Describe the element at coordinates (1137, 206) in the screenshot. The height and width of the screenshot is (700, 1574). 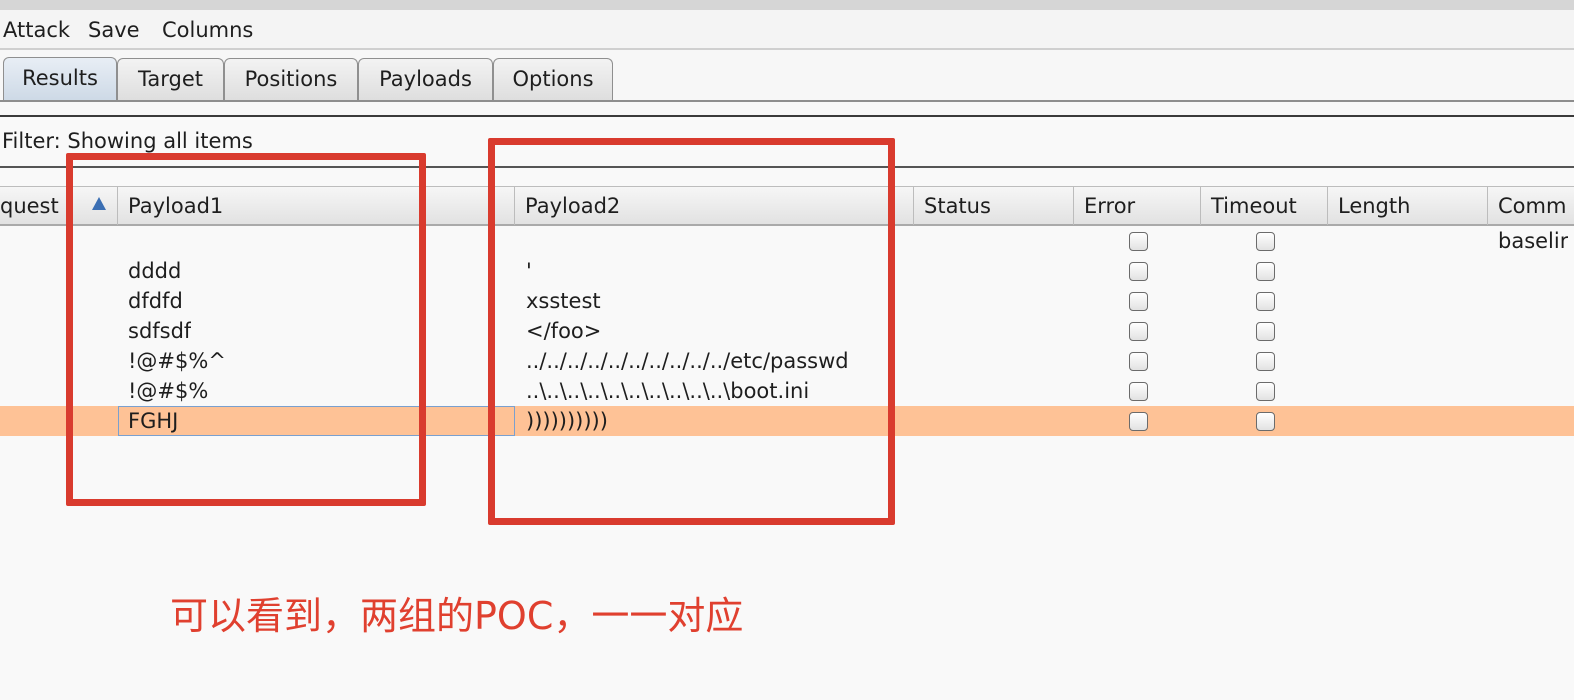
I see `column-error: Error` at that location.